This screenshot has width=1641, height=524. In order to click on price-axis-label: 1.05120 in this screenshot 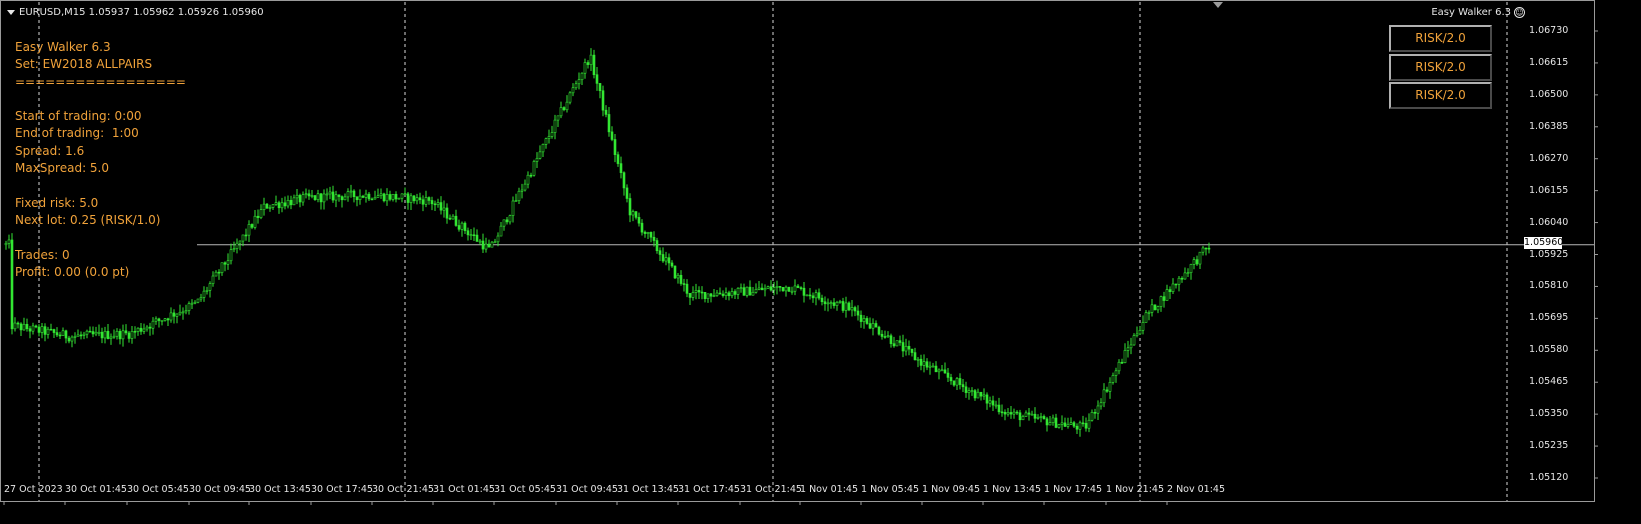, I will do `click(1549, 477)`.